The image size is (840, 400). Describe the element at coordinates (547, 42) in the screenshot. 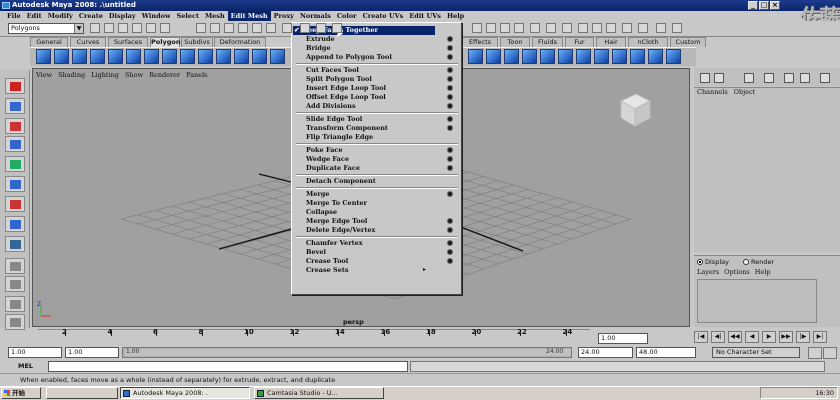

I see `shelf-tab-fluids: Fluids` at that location.